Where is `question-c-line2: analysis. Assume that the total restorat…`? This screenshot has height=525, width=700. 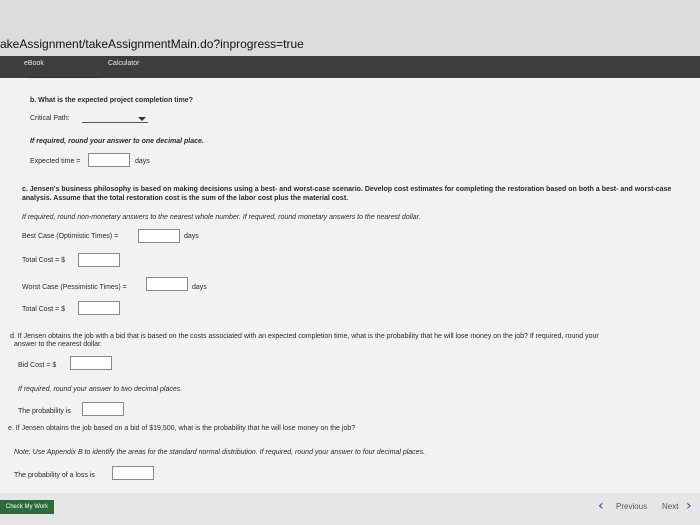
question-c-line2: analysis. Assume that the total restorat… is located at coordinates (185, 198).